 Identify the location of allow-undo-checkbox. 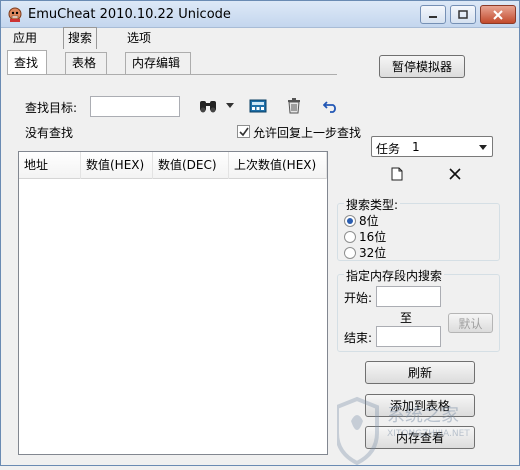
(243, 131).